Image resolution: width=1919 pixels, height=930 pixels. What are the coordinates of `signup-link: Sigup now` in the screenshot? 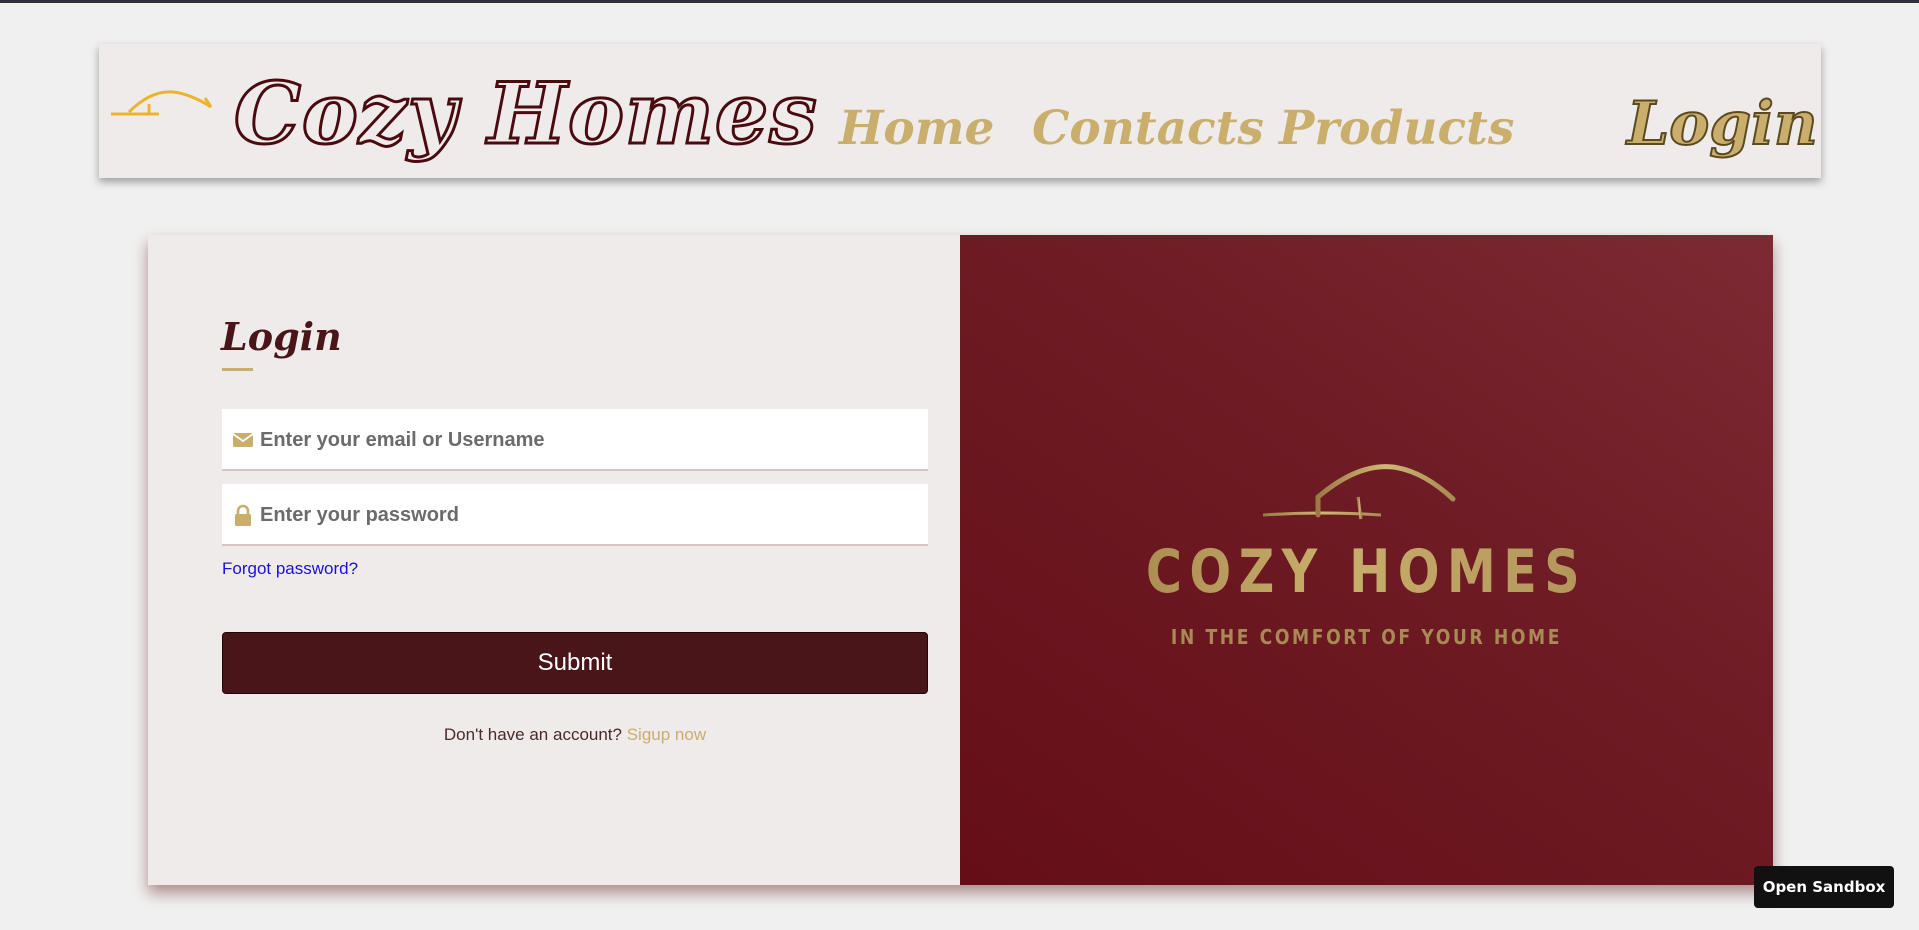 It's located at (666, 734).